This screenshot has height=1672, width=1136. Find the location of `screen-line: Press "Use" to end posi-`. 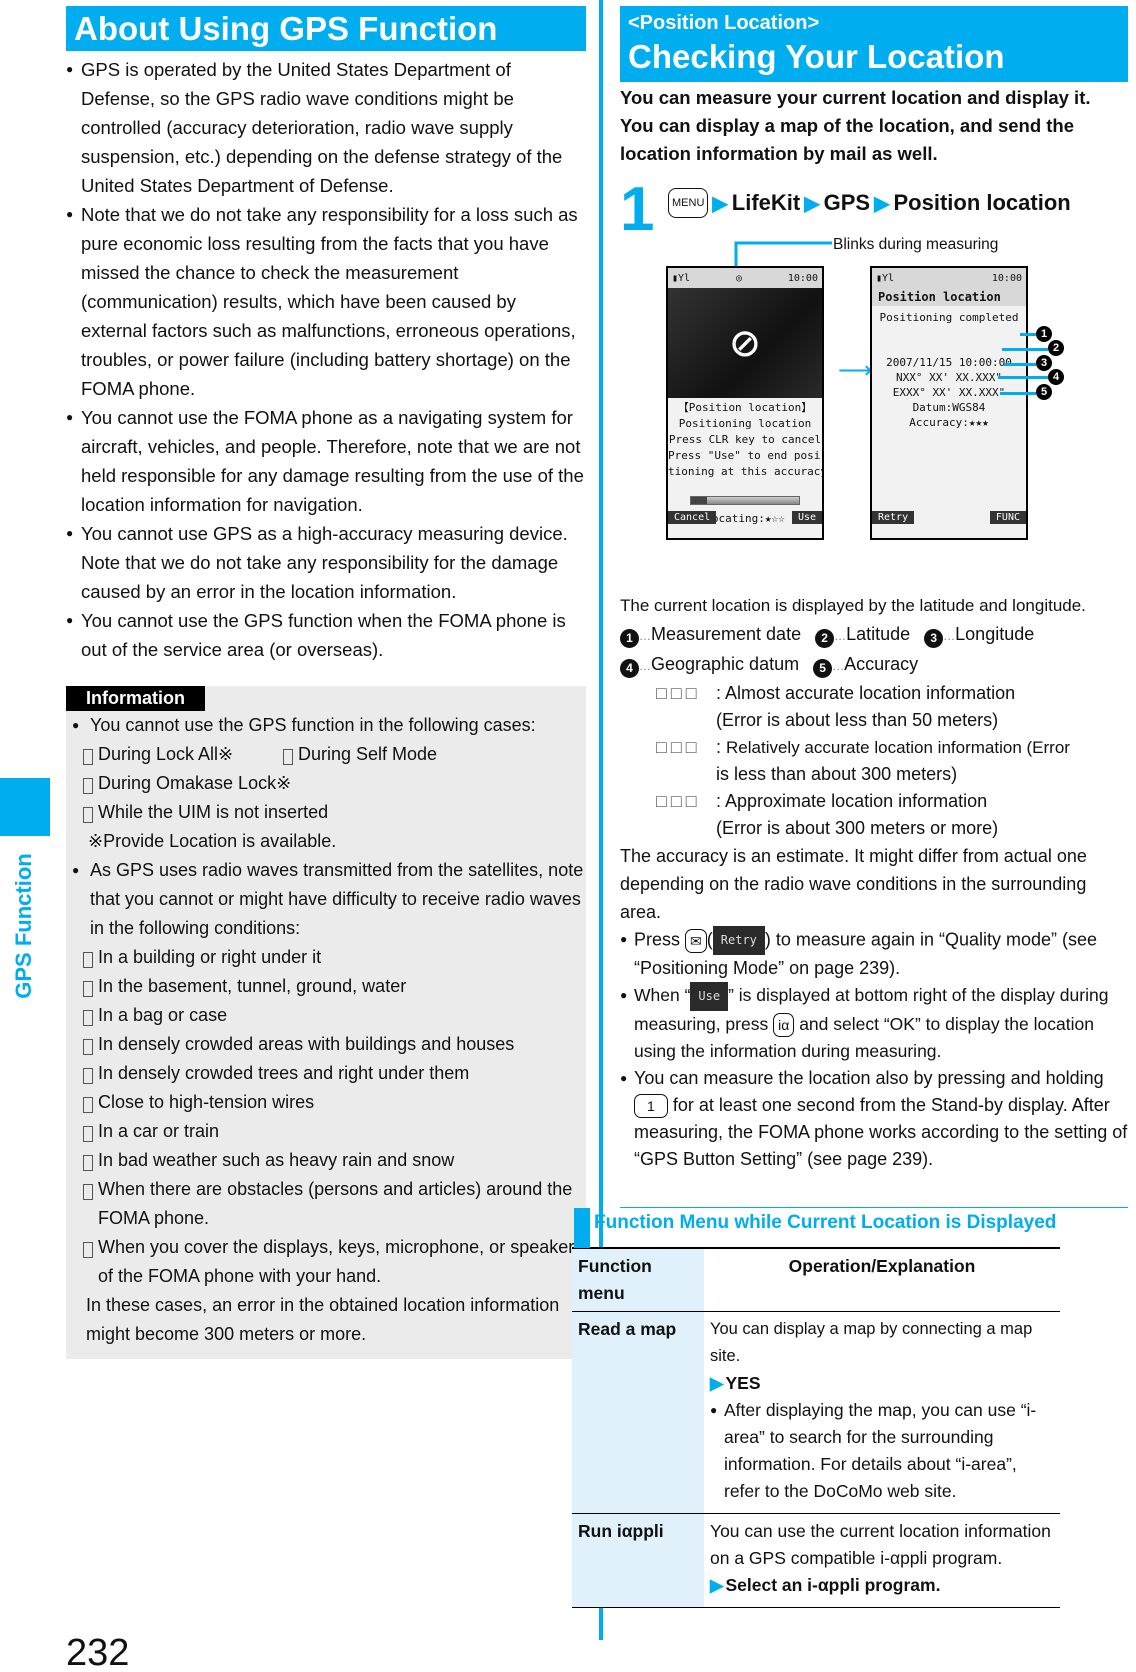

screen-line: Press "Use" to end posi- is located at coordinates (746, 455).